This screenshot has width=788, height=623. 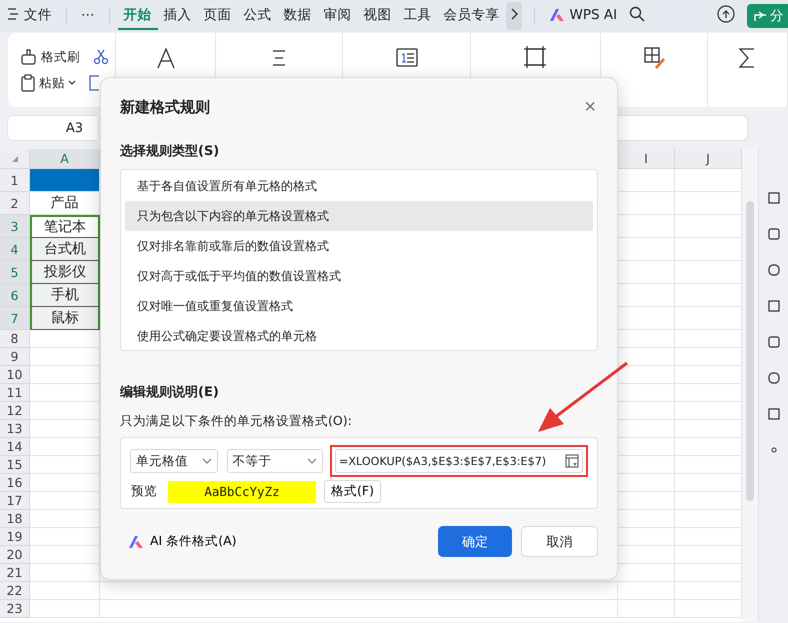 I want to click on table-style-icon, so click(x=653, y=57).